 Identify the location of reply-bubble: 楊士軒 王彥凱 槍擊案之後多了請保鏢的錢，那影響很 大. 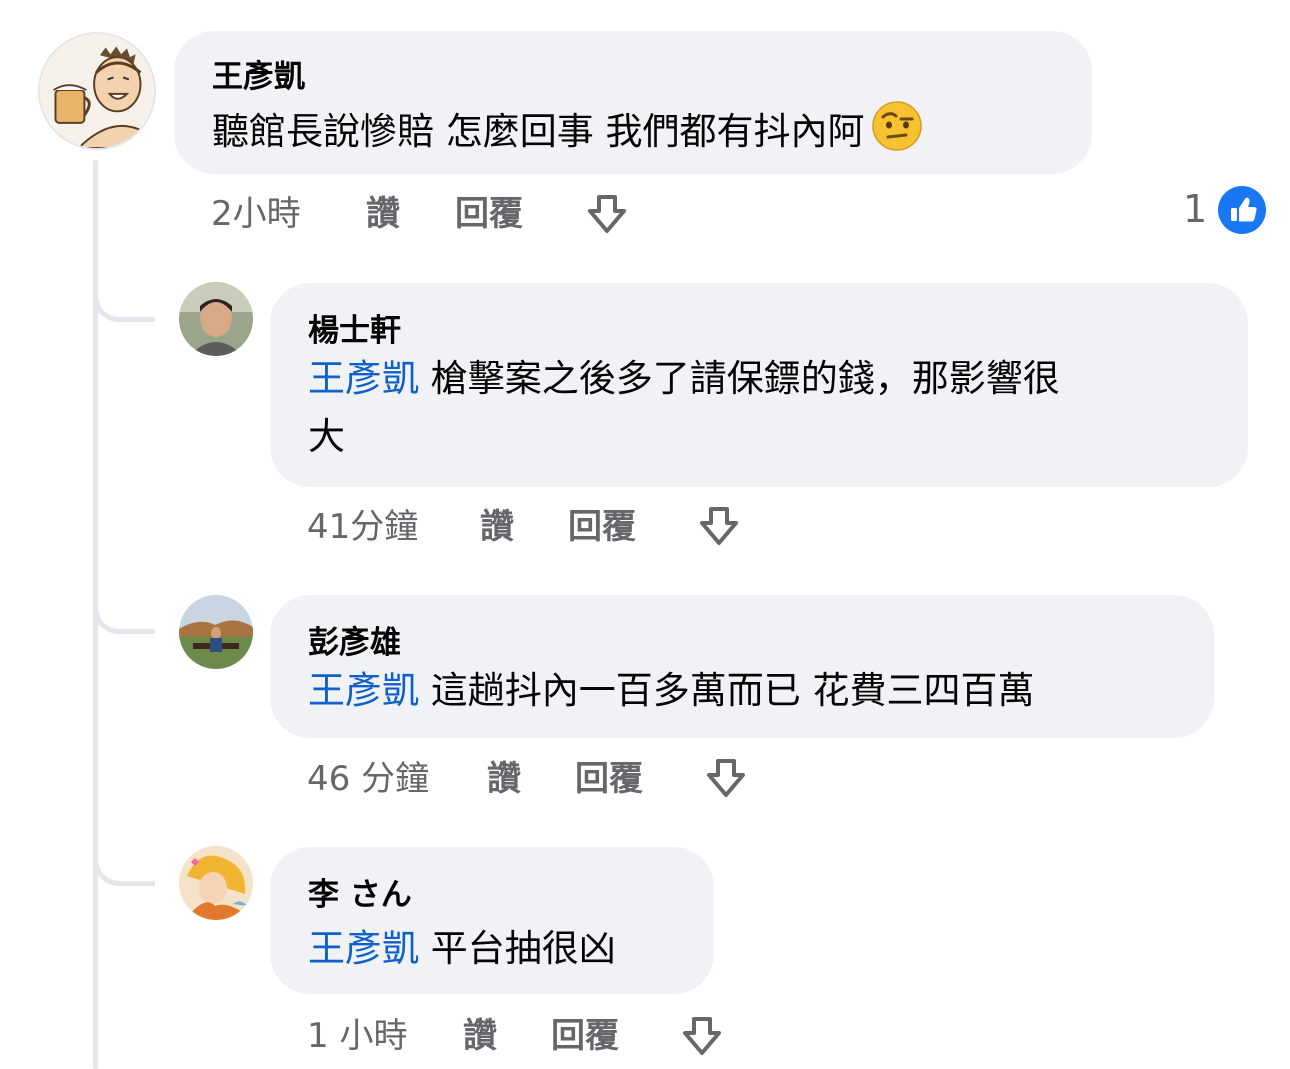
(759, 385).